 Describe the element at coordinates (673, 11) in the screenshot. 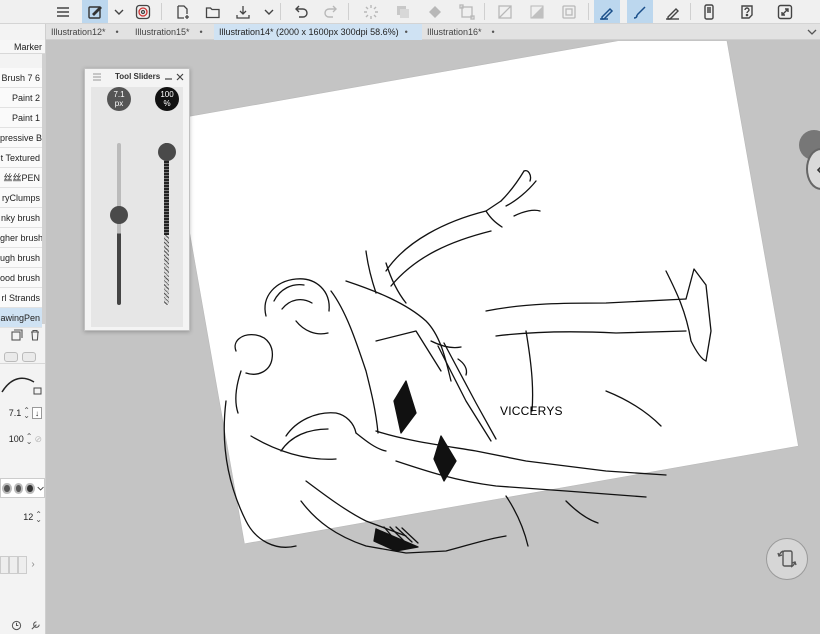

I see `pen-icon` at that location.